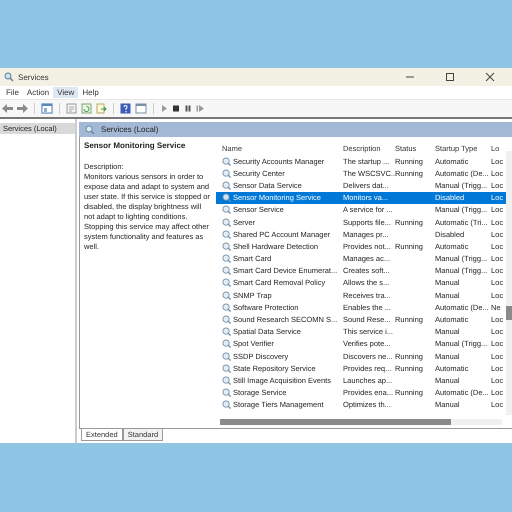 This screenshot has height=512, width=512. What do you see at coordinates (164, 108) in the screenshot?
I see `play-icon` at bounding box center [164, 108].